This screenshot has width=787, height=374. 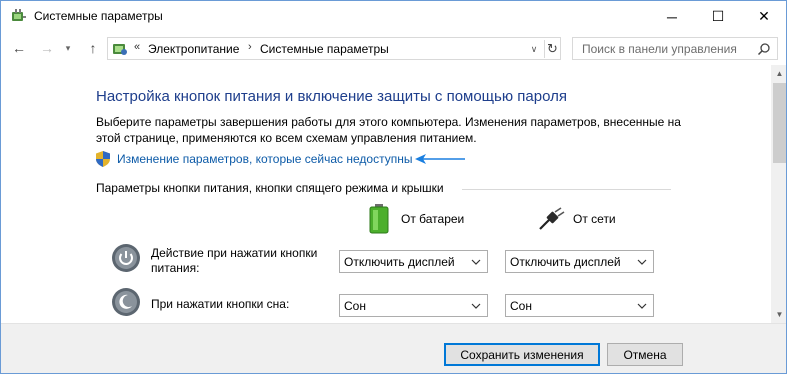 I want to click on forward-button: →, so click(x=47, y=48).